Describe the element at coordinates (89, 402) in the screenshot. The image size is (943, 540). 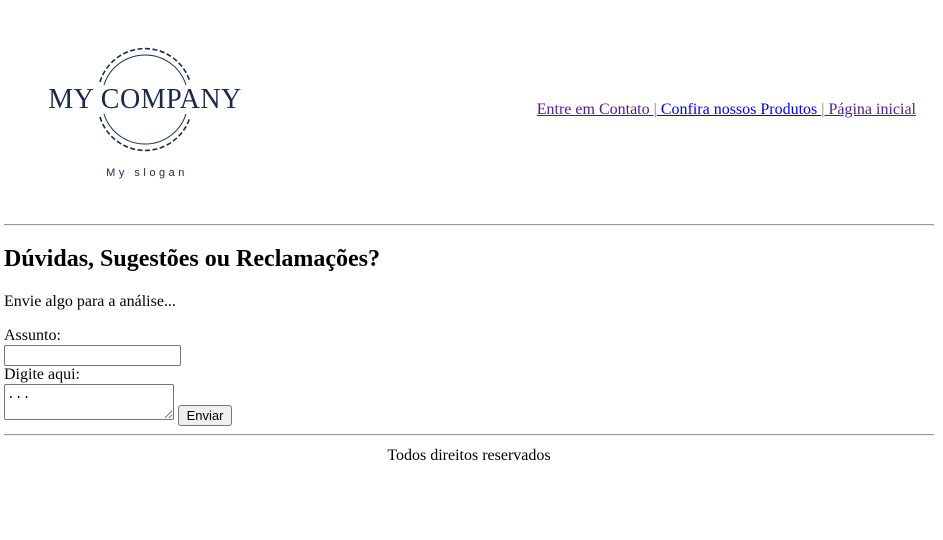
I see `message-textarea` at that location.